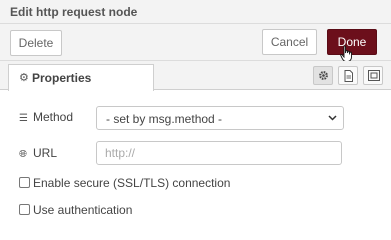 The height and width of the screenshot is (240, 391). What do you see at coordinates (83, 210) in the screenshot?
I see `auth-checkbox-label: Use authentication` at bounding box center [83, 210].